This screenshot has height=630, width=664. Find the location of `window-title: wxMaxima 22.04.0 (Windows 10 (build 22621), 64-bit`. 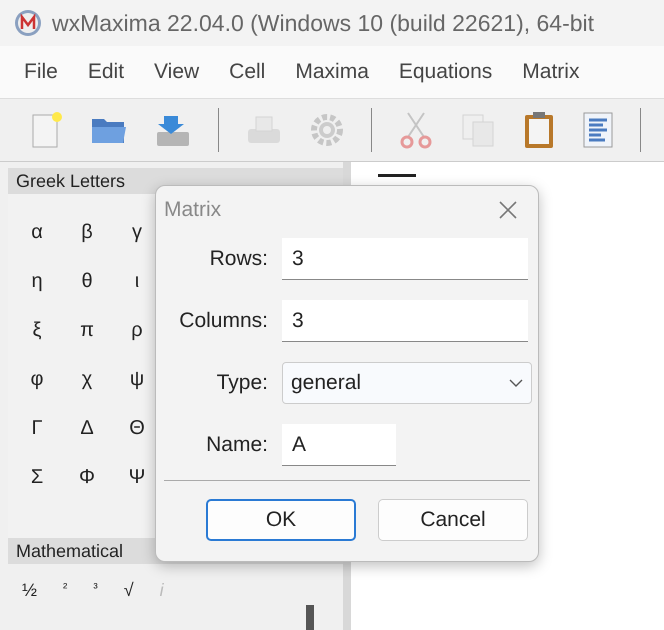

window-title: wxMaxima 22.04.0 (Windows 10 (build 22621), 64-bit is located at coordinates (323, 23).